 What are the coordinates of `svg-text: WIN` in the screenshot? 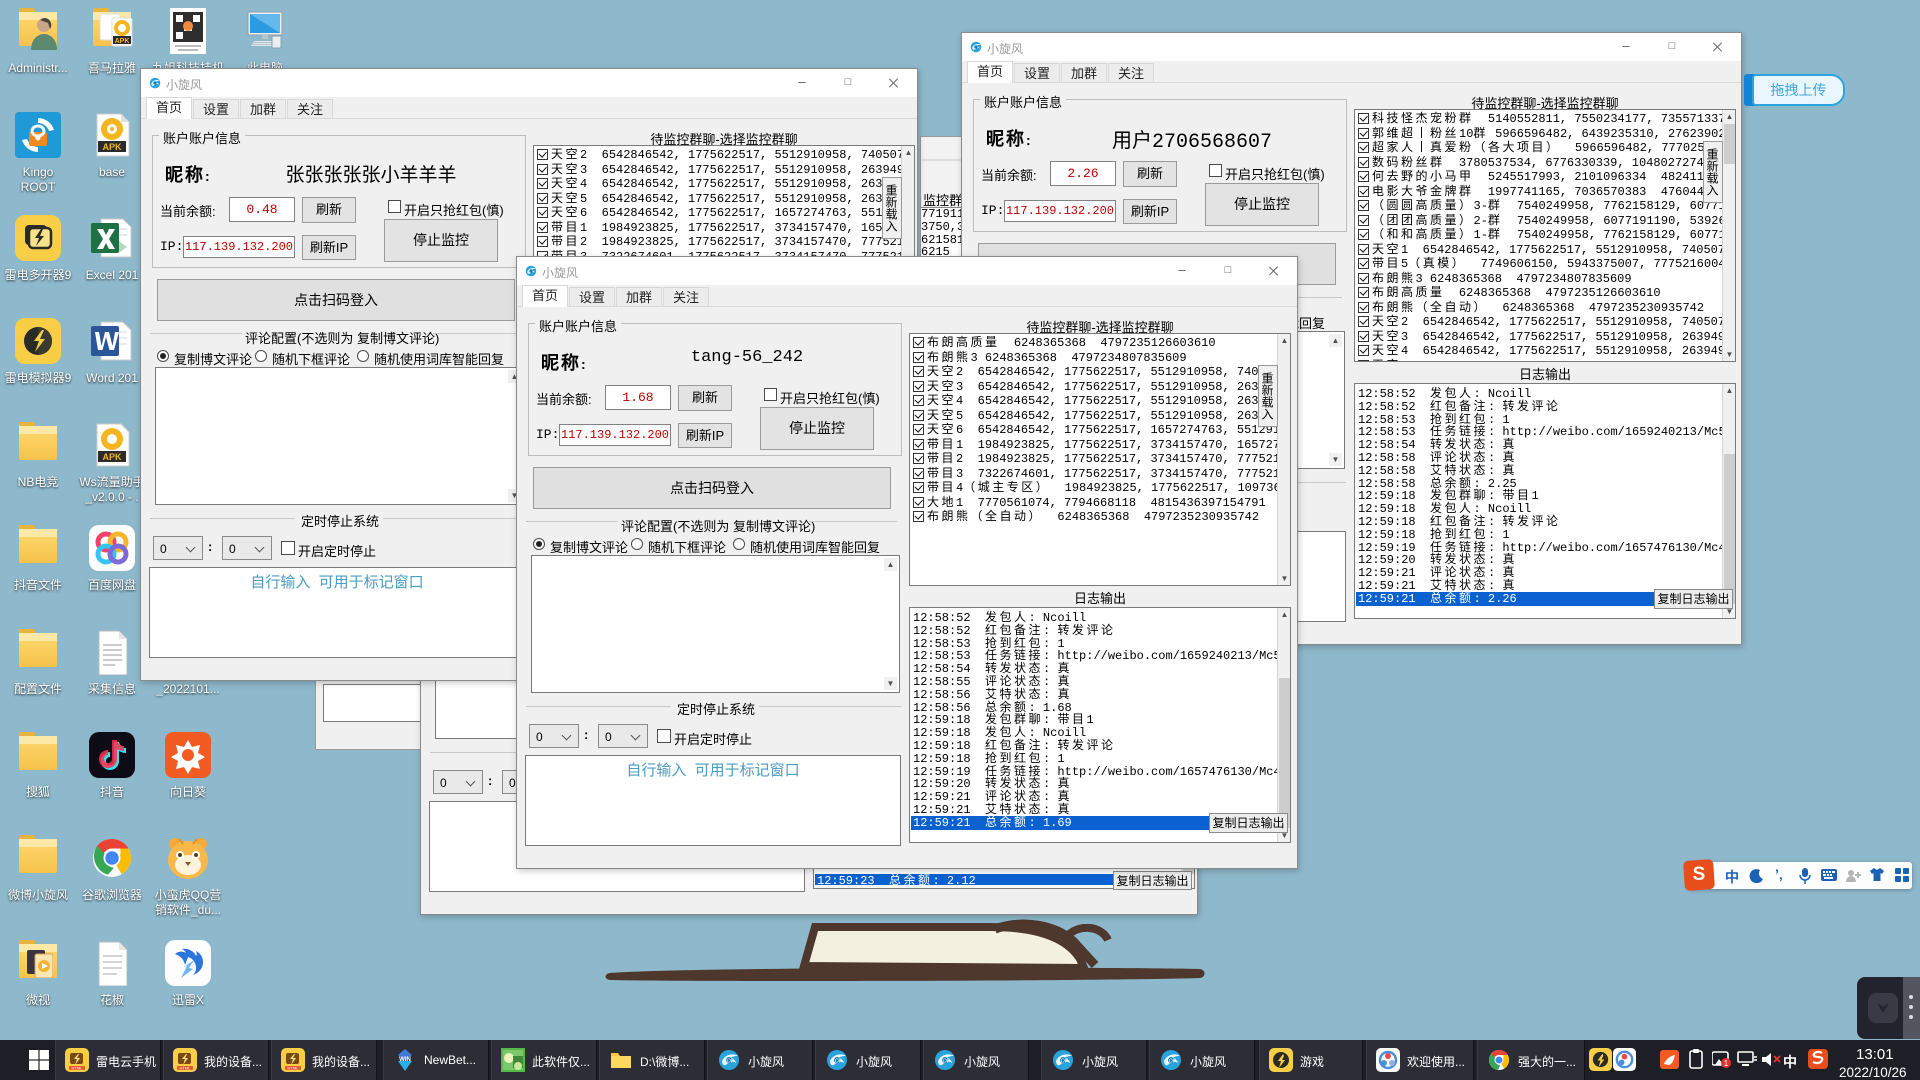 It's located at (405, 1060).